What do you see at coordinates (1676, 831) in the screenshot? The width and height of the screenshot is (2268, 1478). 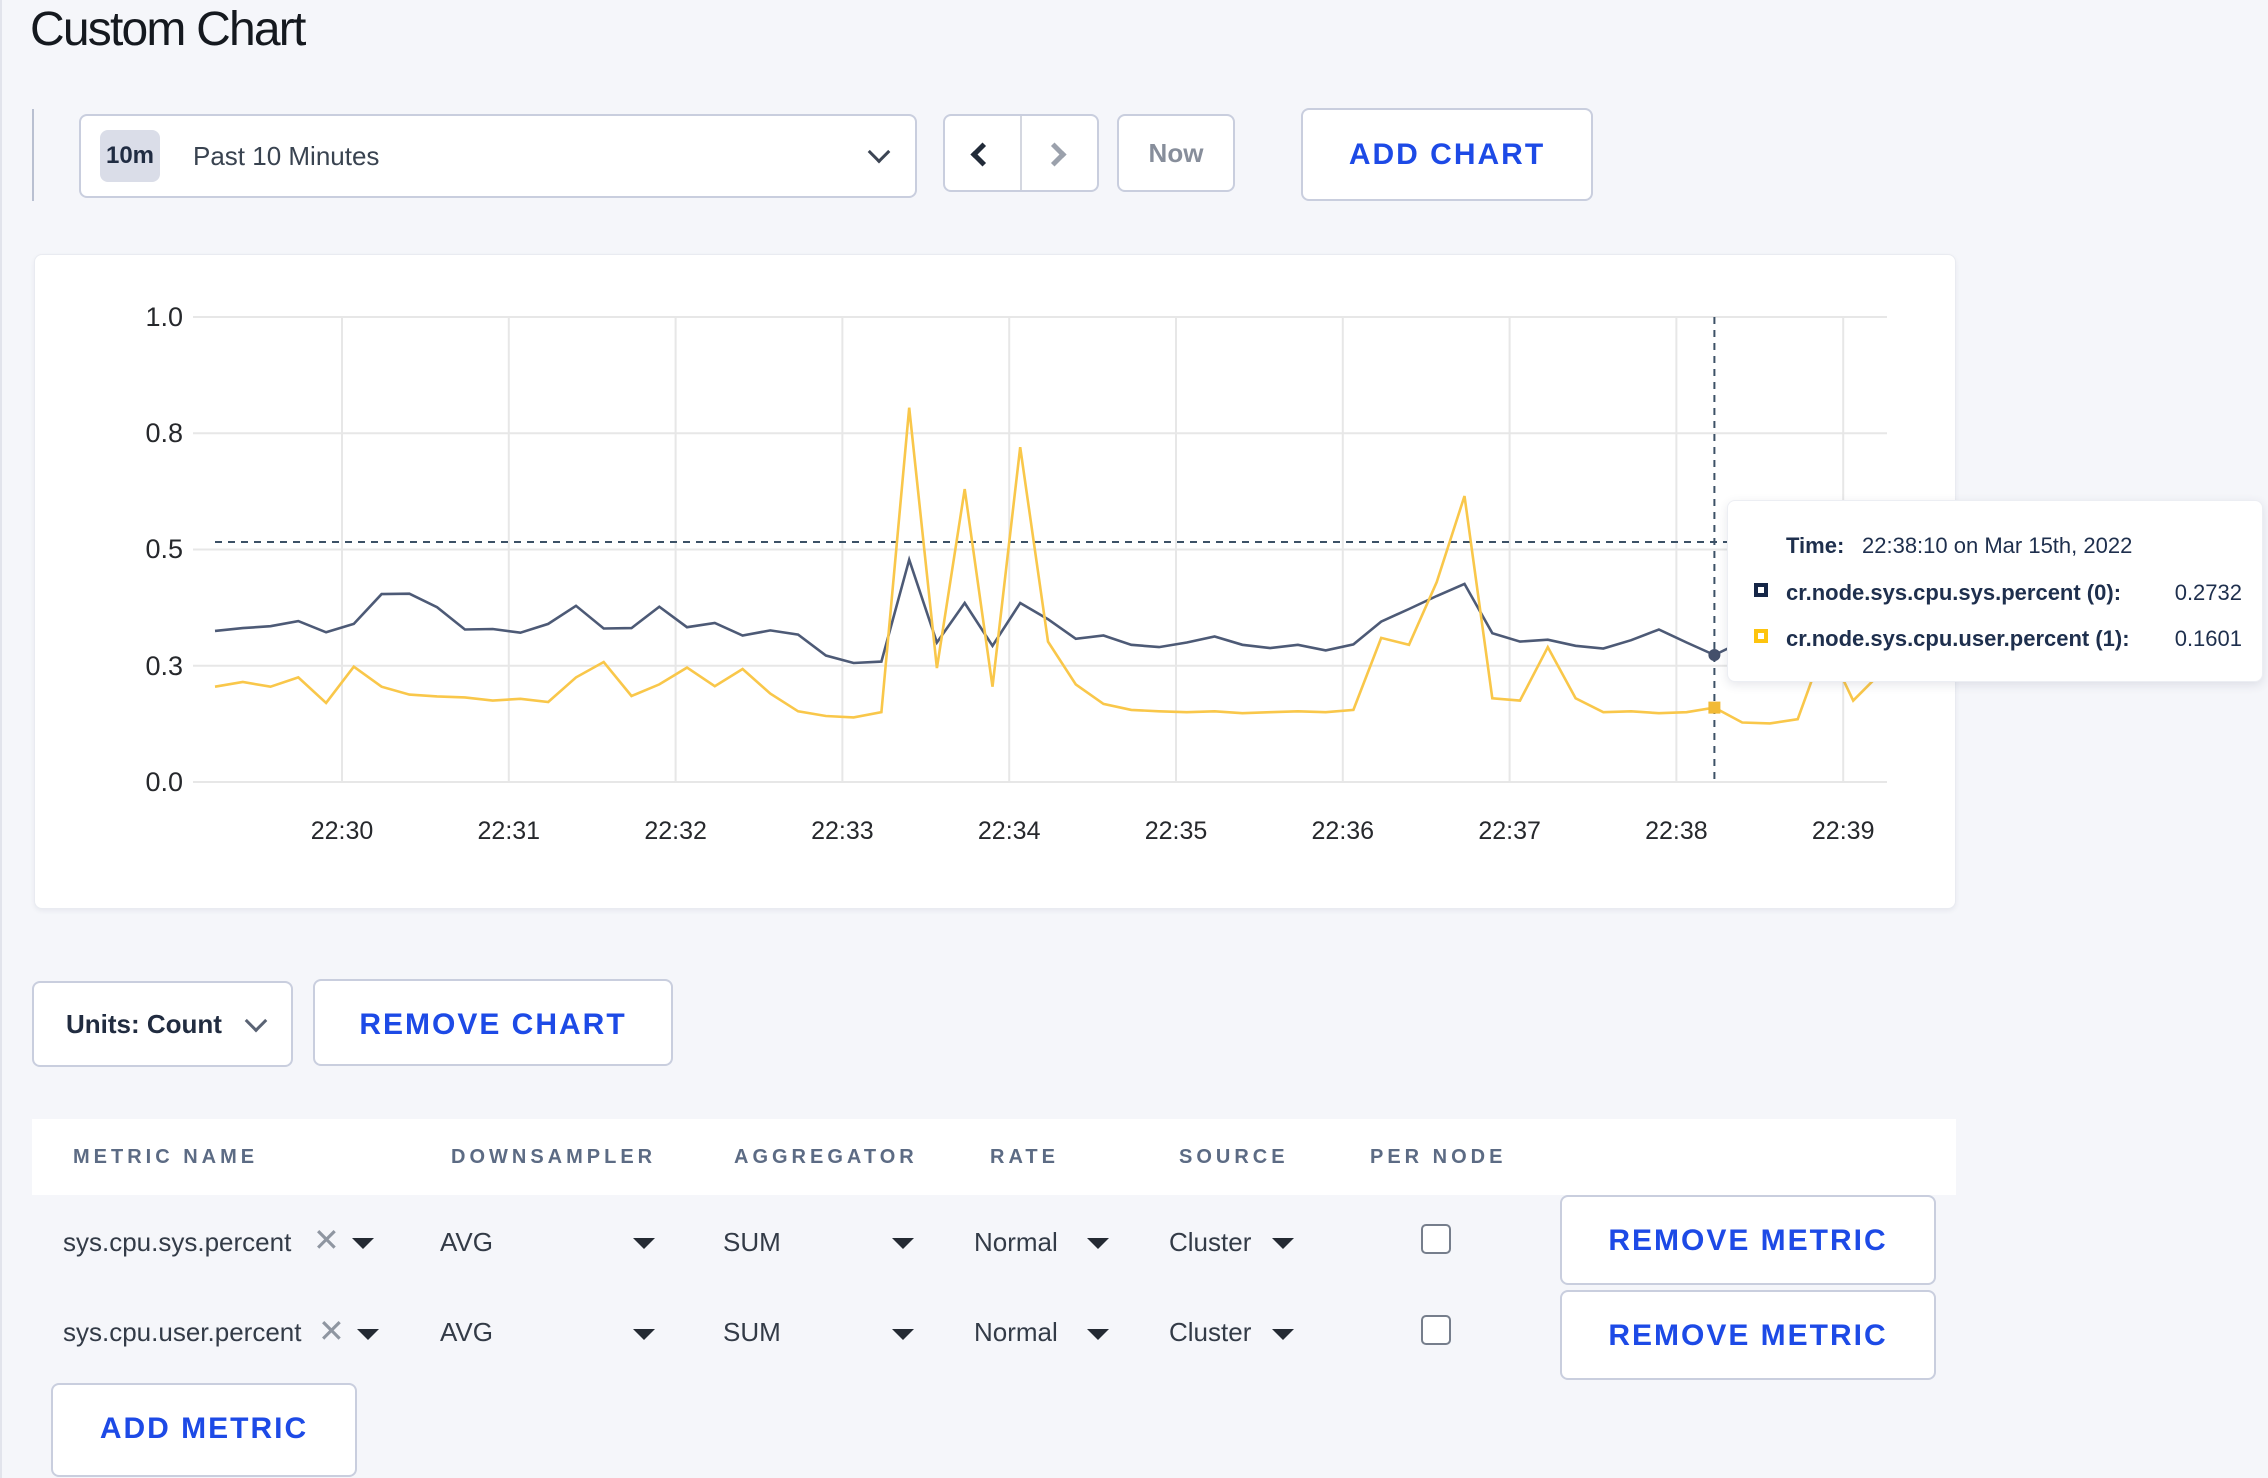 I see `svg-text: 22:38` at bounding box center [1676, 831].